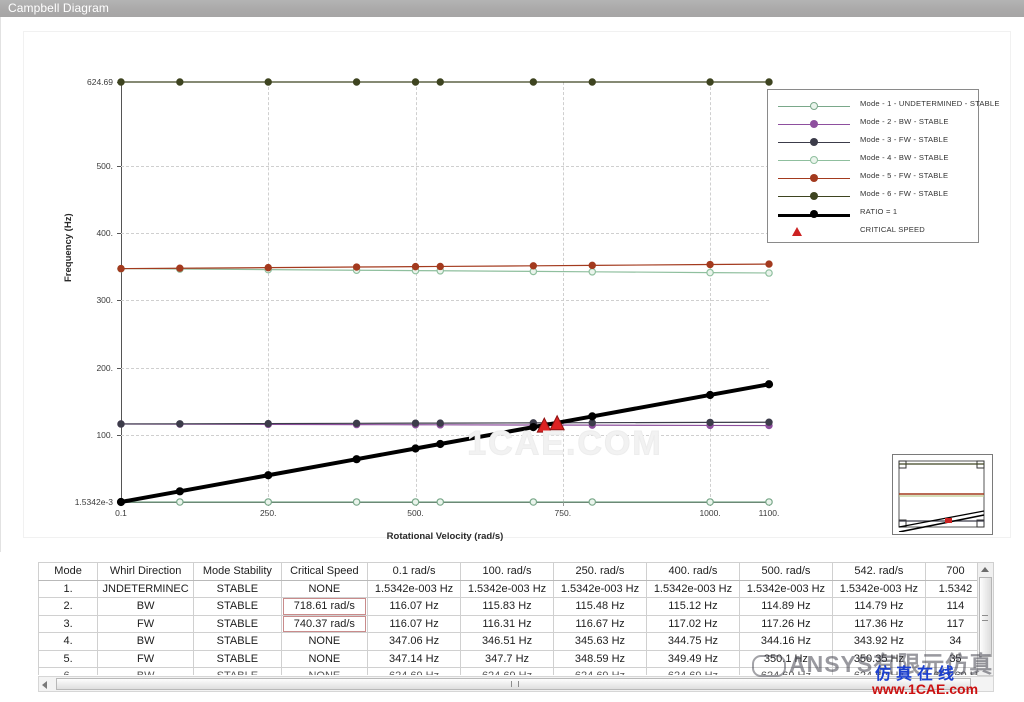 The width and height of the screenshot is (1024, 702). Describe the element at coordinates (873, 196) in the screenshot. I see `legend-item: Mode - 6 - FW - STABLE` at that location.